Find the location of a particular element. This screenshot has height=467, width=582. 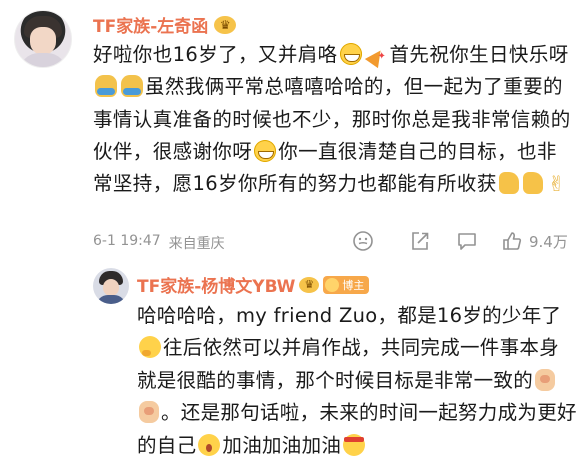

blogger-crown-icon is located at coordinates (332, 284).